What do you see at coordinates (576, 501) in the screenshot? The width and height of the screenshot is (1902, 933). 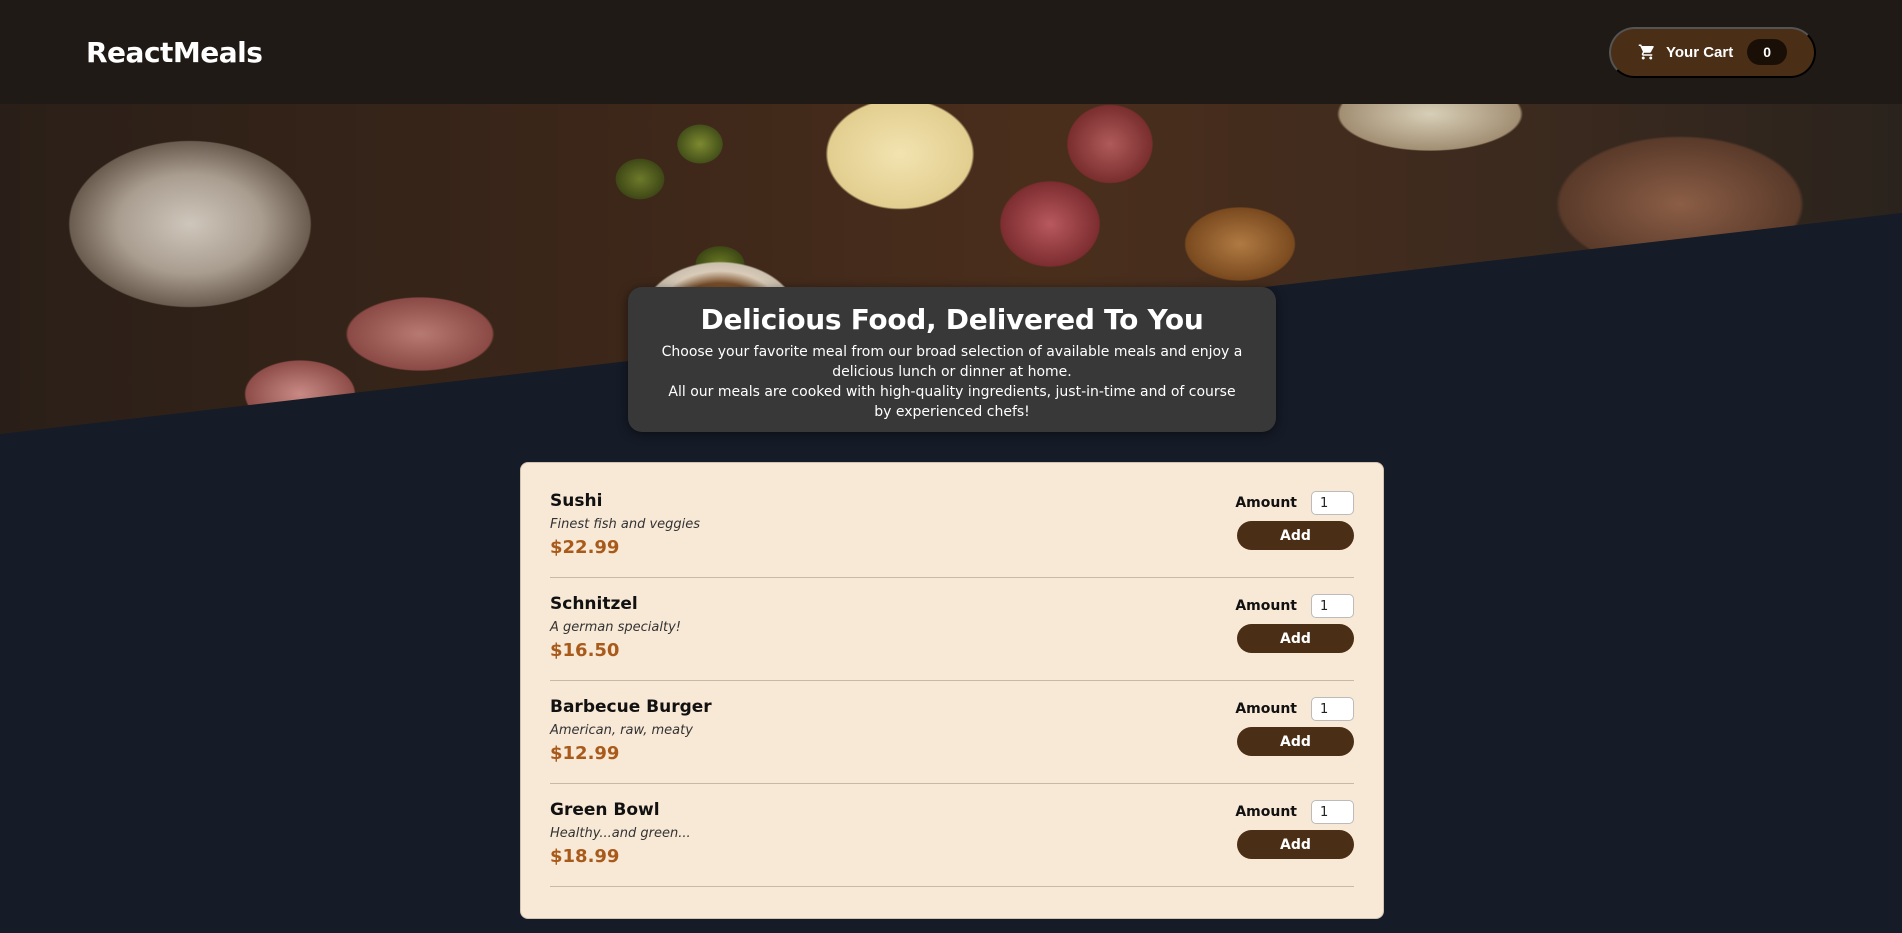 I see `meal-name: Sushi` at bounding box center [576, 501].